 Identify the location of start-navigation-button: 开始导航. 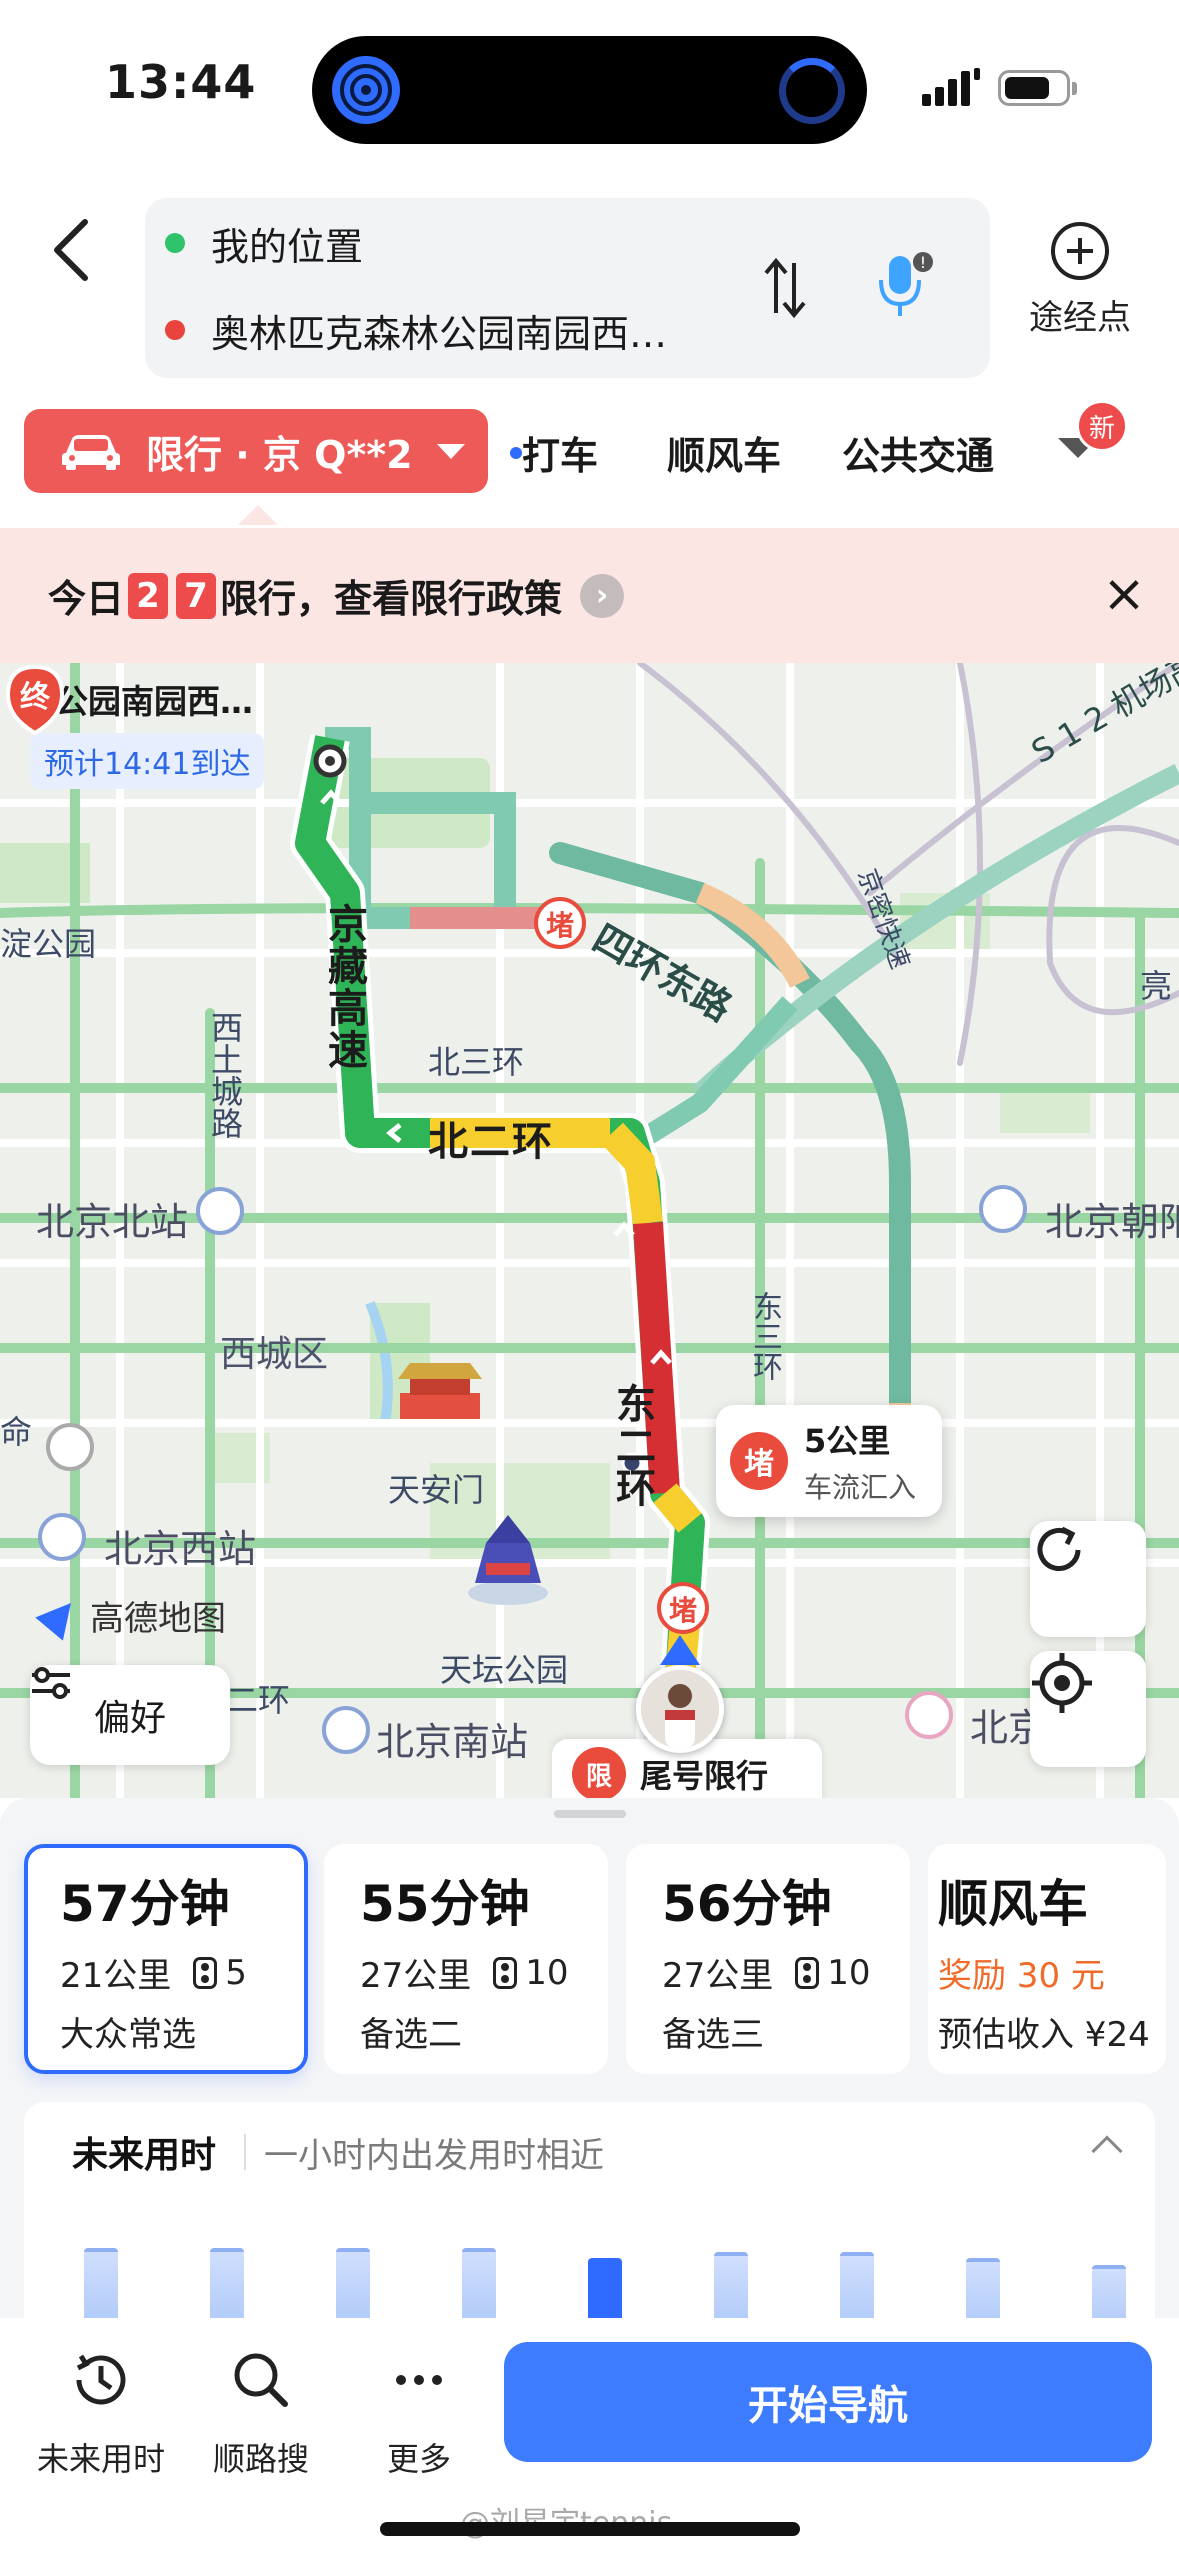
(828, 2402).